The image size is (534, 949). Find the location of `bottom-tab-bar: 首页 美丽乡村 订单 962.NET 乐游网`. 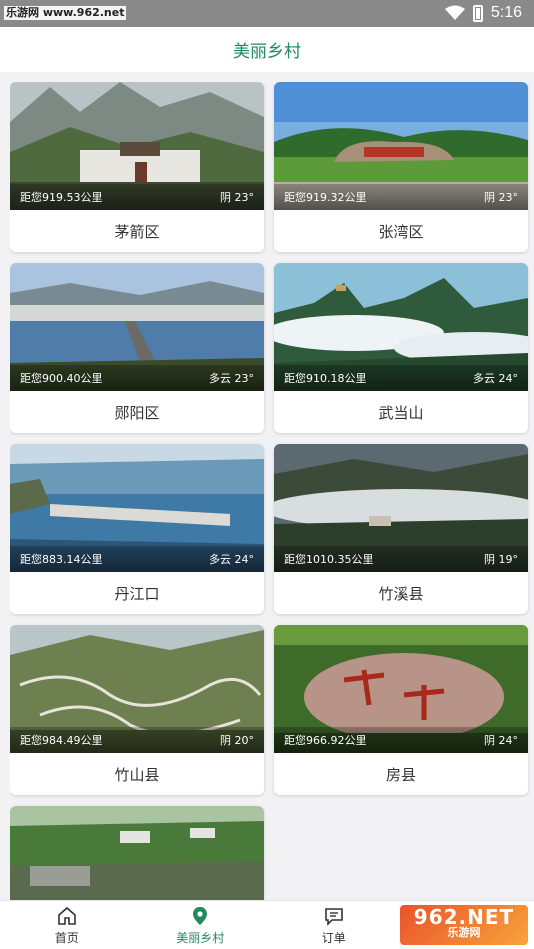

bottom-tab-bar: 首页 美丽乡村 订单 962.NET 乐游网 is located at coordinates (267, 924).